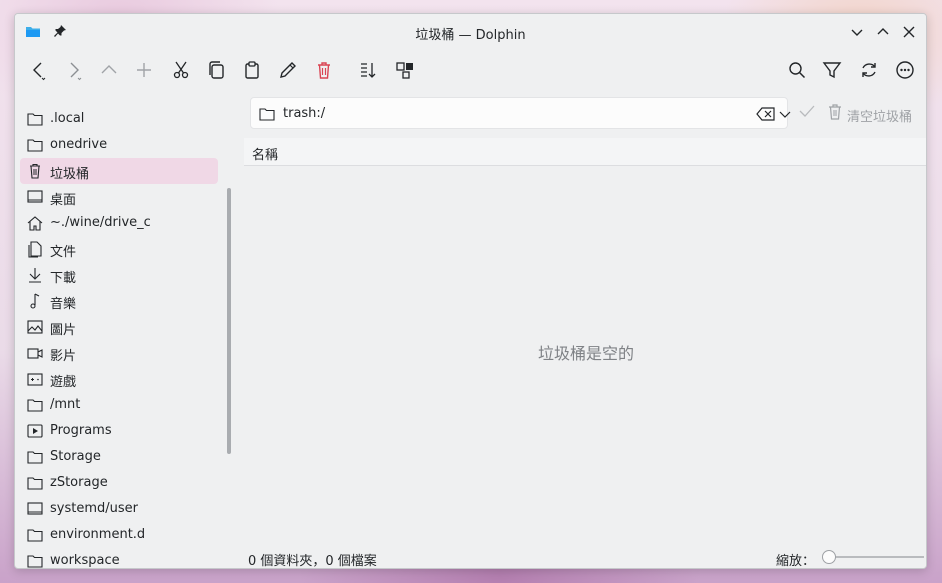 The image size is (942, 583). I want to click on menu-more-icon, so click(905, 70).